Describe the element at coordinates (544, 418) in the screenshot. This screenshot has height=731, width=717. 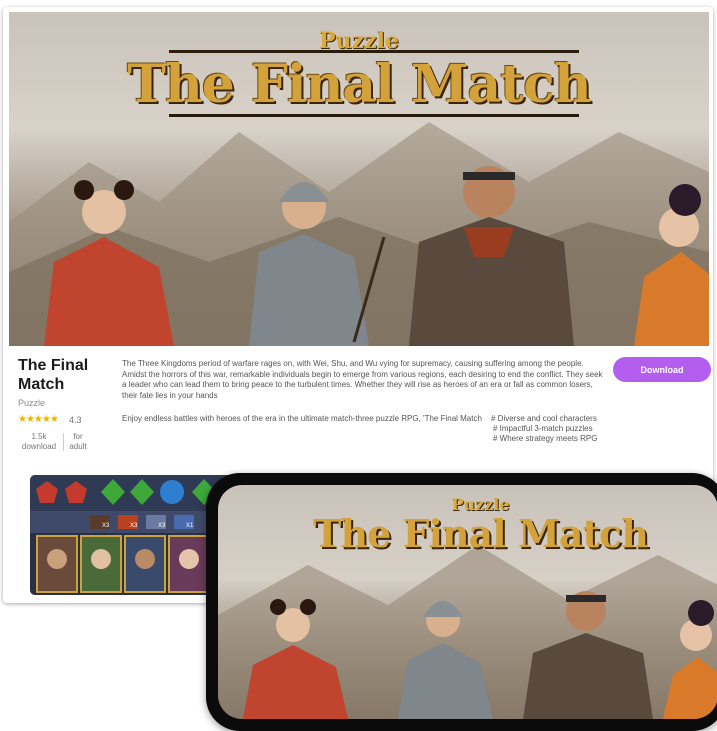
I see `feature-tag: # Diverse and cool characters` at that location.